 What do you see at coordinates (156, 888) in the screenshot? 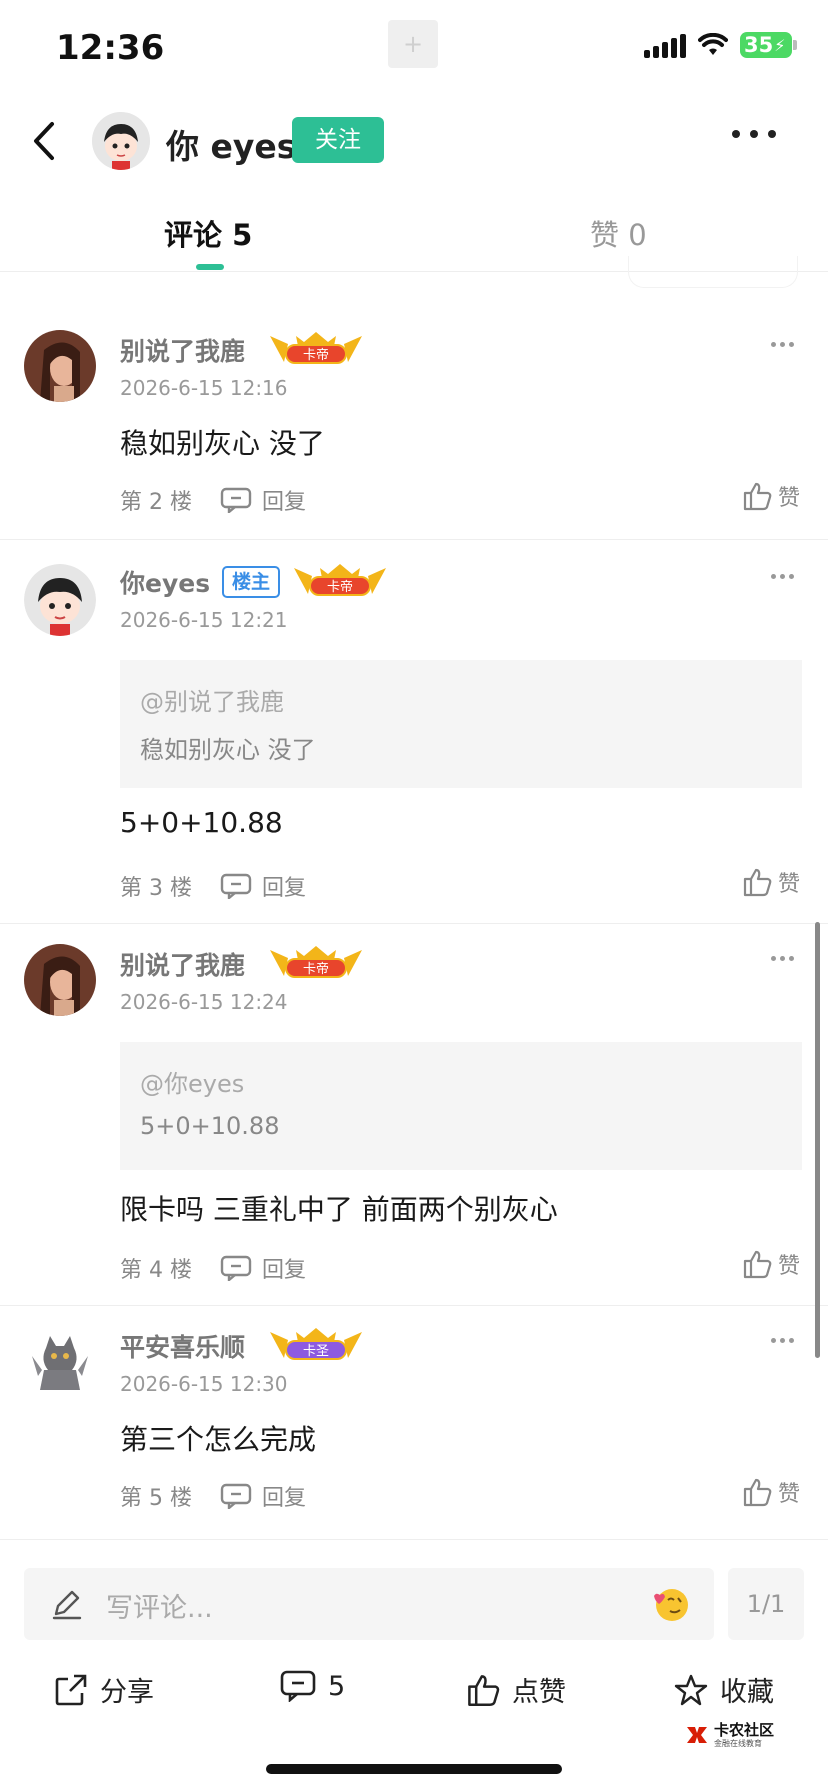
I see `floor-number: 第 3 楼` at bounding box center [156, 888].